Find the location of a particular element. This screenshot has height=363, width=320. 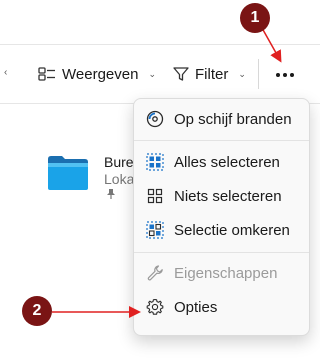

filter-icon is located at coordinates (181, 74).